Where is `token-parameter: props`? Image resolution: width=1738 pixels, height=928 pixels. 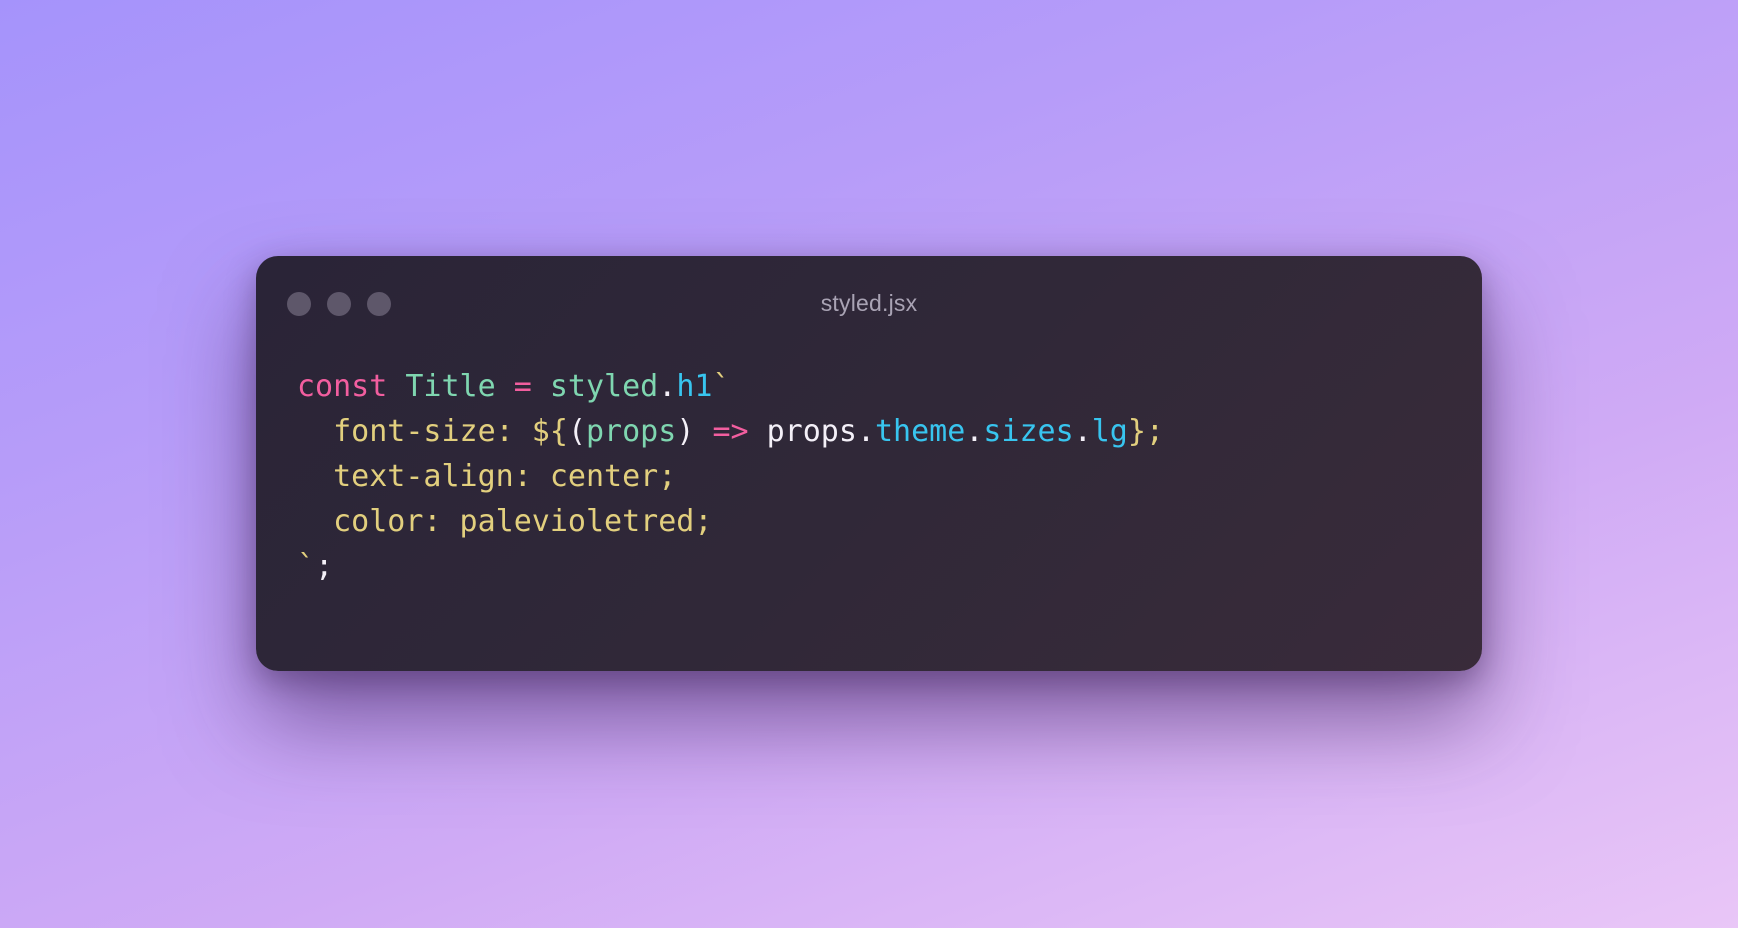 token-parameter: props is located at coordinates (631, 431).